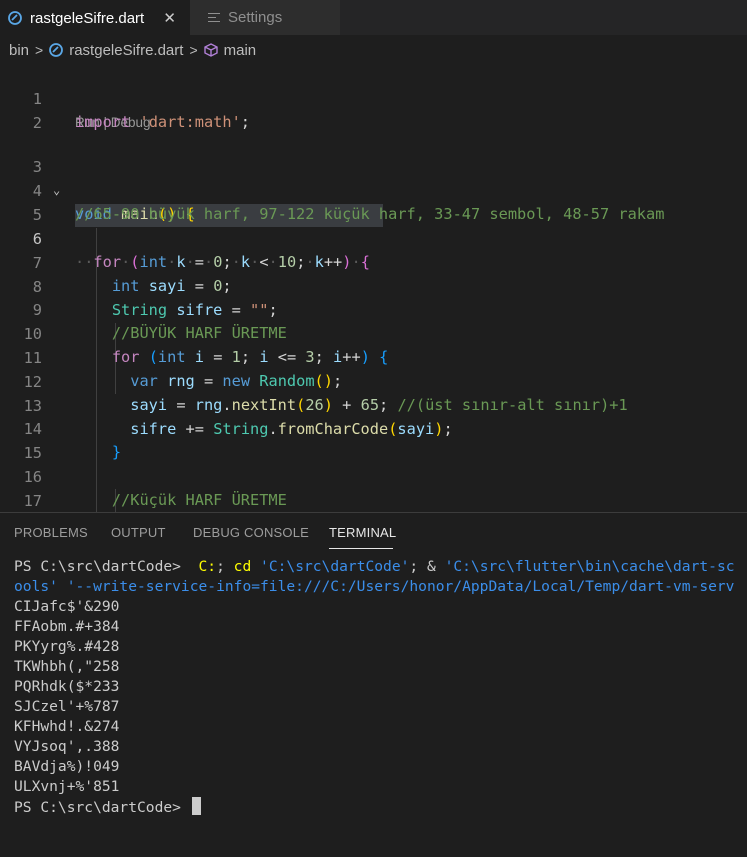  Describe the element at coordinates (361, 548) in the screenshot. I see `active-tab-indicator` at that location.